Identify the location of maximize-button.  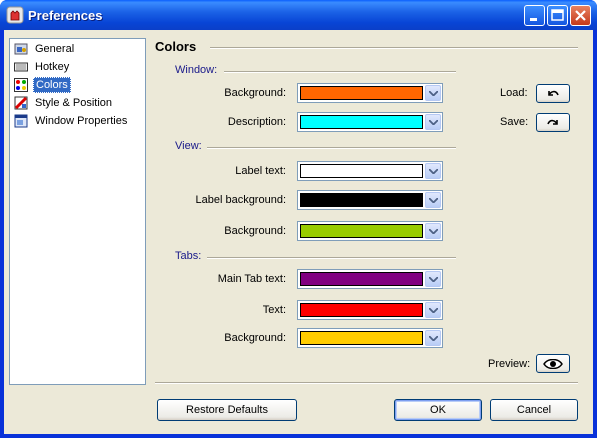
(557, 15).